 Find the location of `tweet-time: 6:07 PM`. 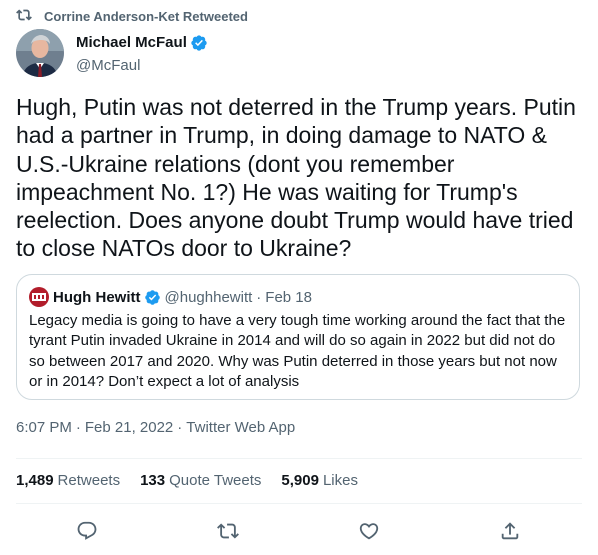

tweet-time: 6:07 PM is located at coordinates (44, 427).